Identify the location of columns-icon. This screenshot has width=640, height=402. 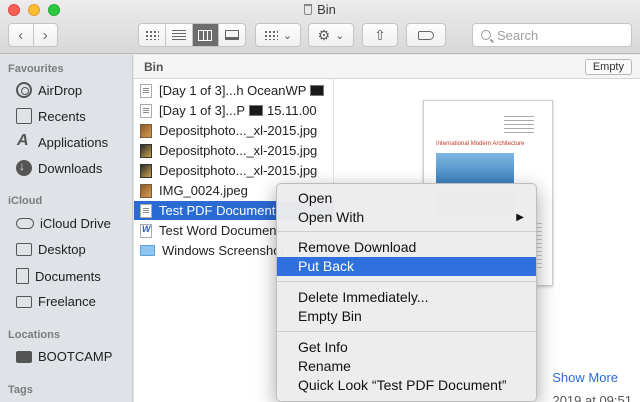
(205, 35).